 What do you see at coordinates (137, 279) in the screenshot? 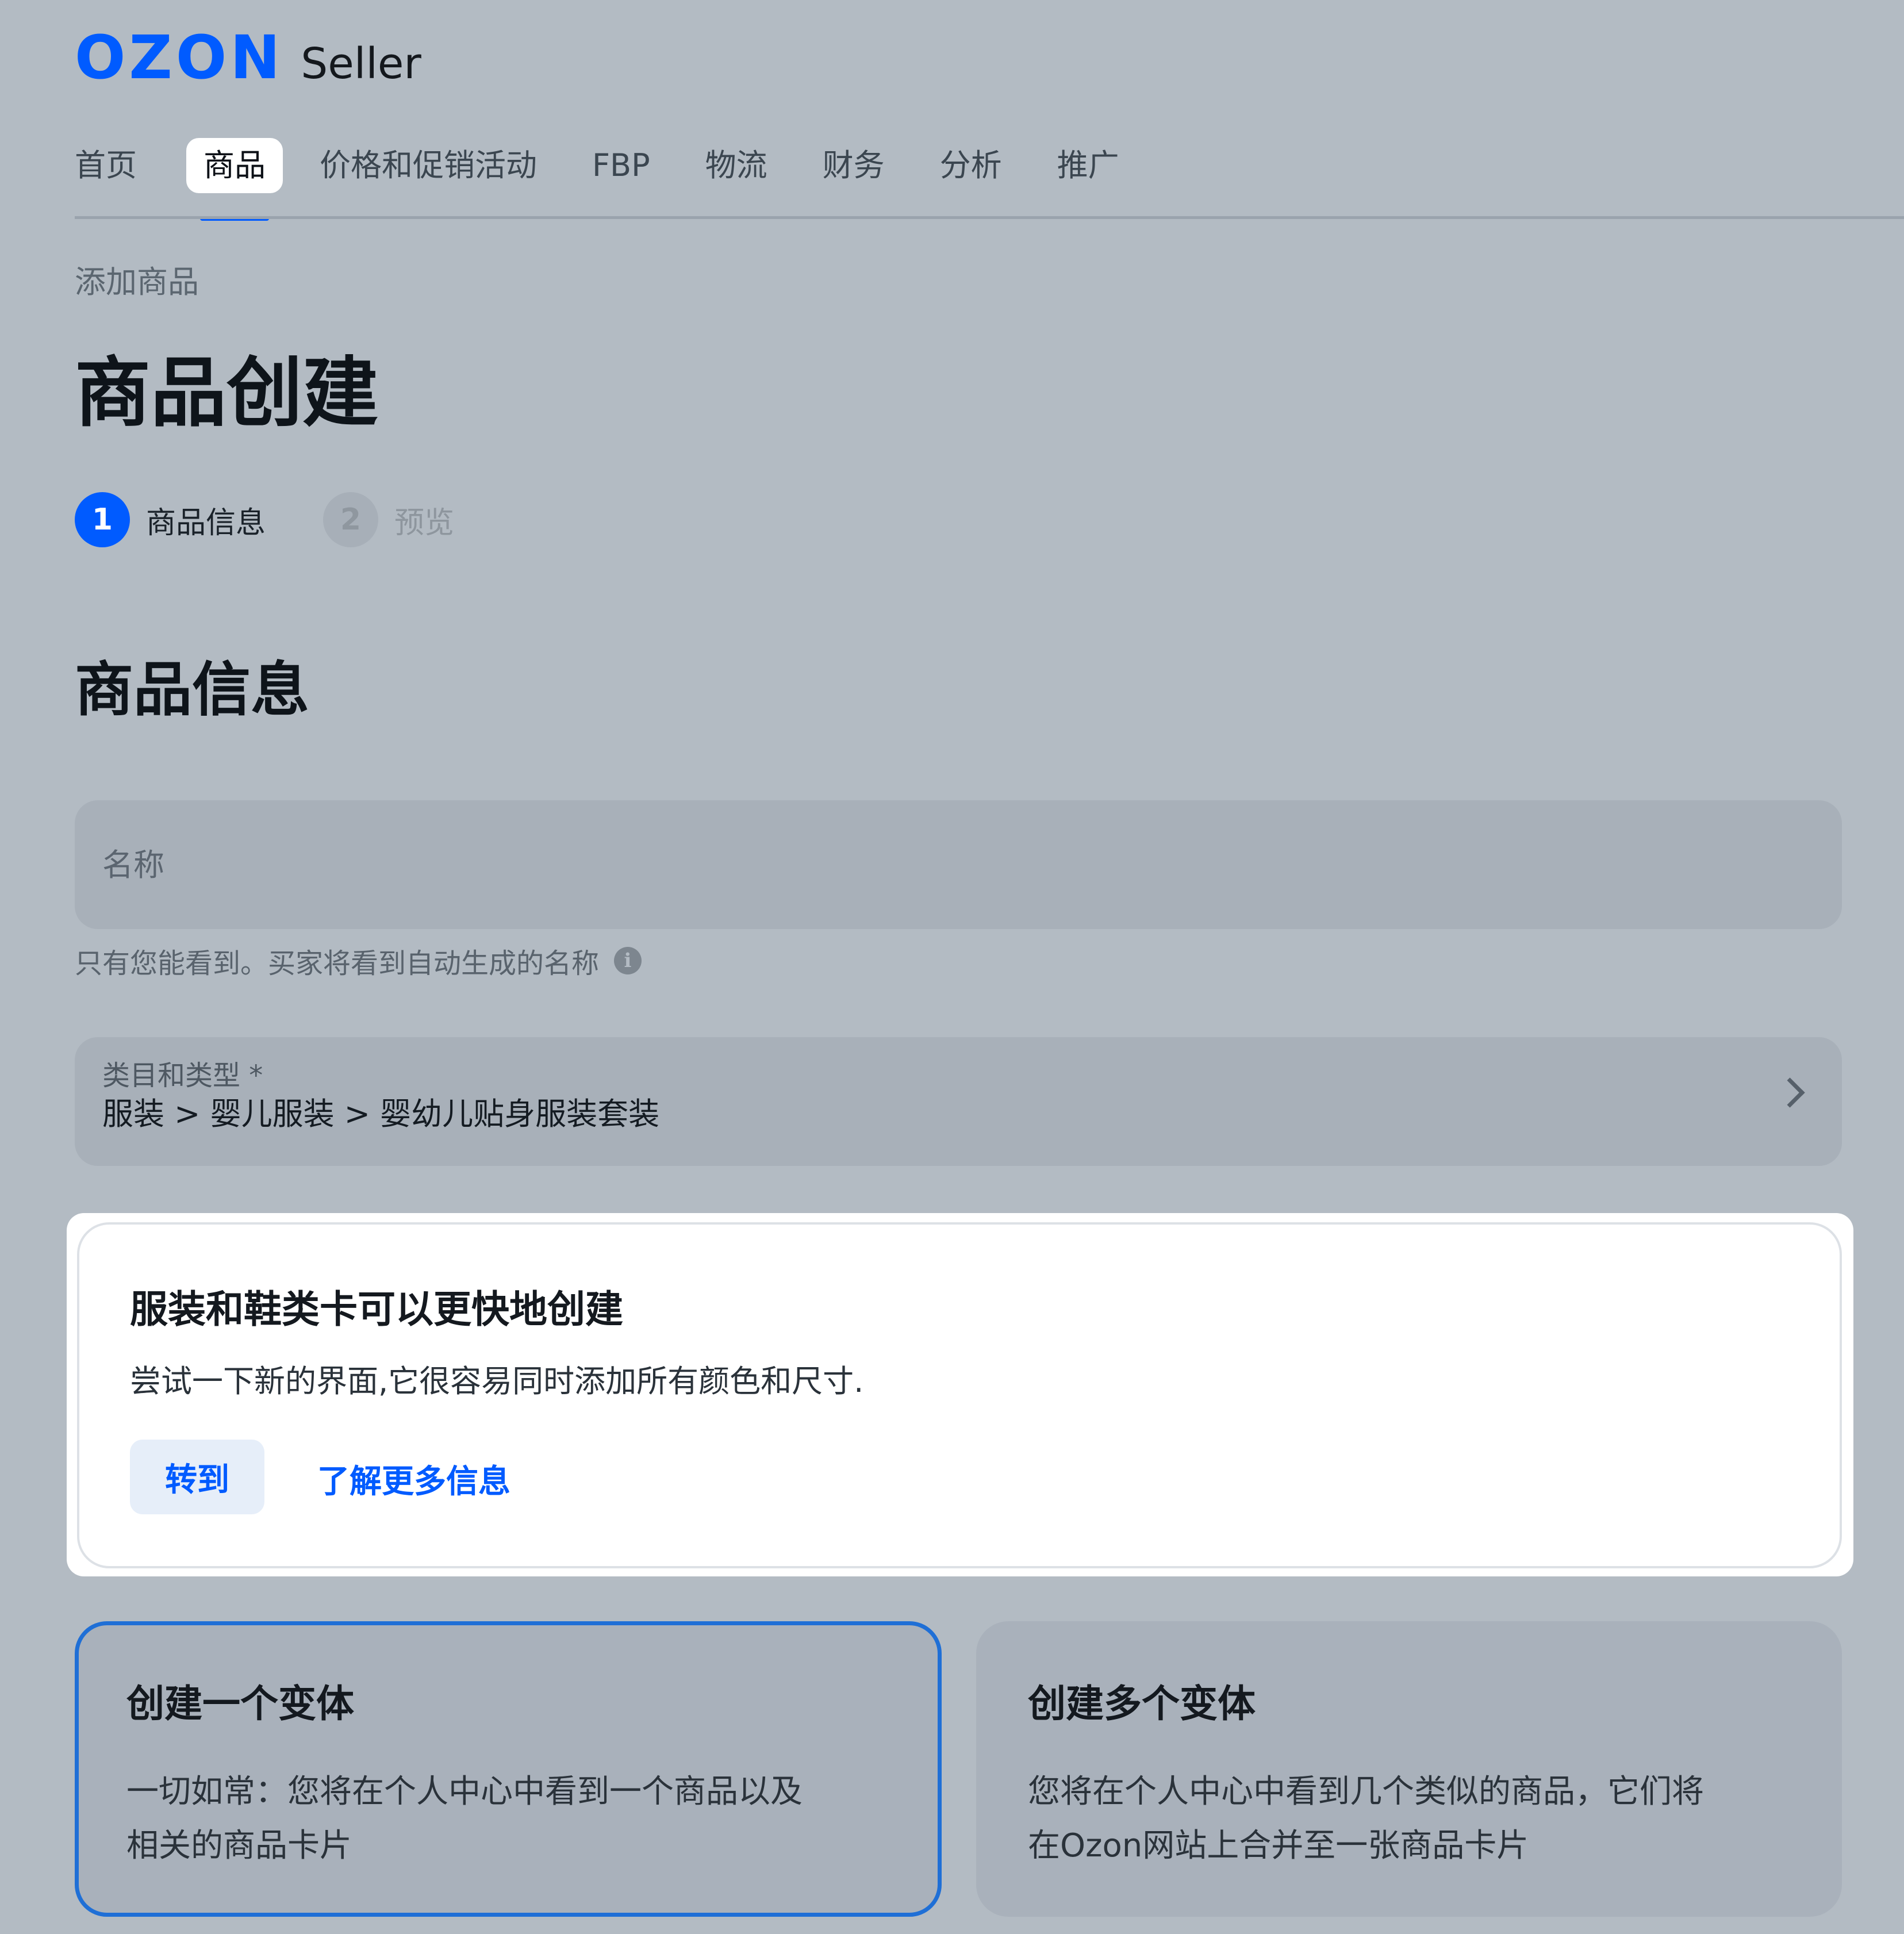
I see `breadcrumb: 添加商品` at bounding box center [137, 279].